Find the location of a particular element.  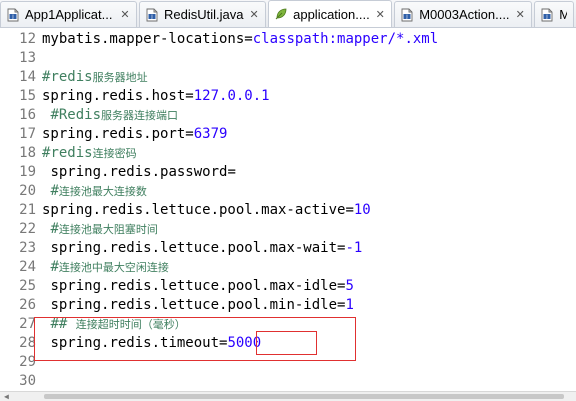

code-line: 15 spring.redis.host=127.0.0.1 is located at coordinates (288, 96).